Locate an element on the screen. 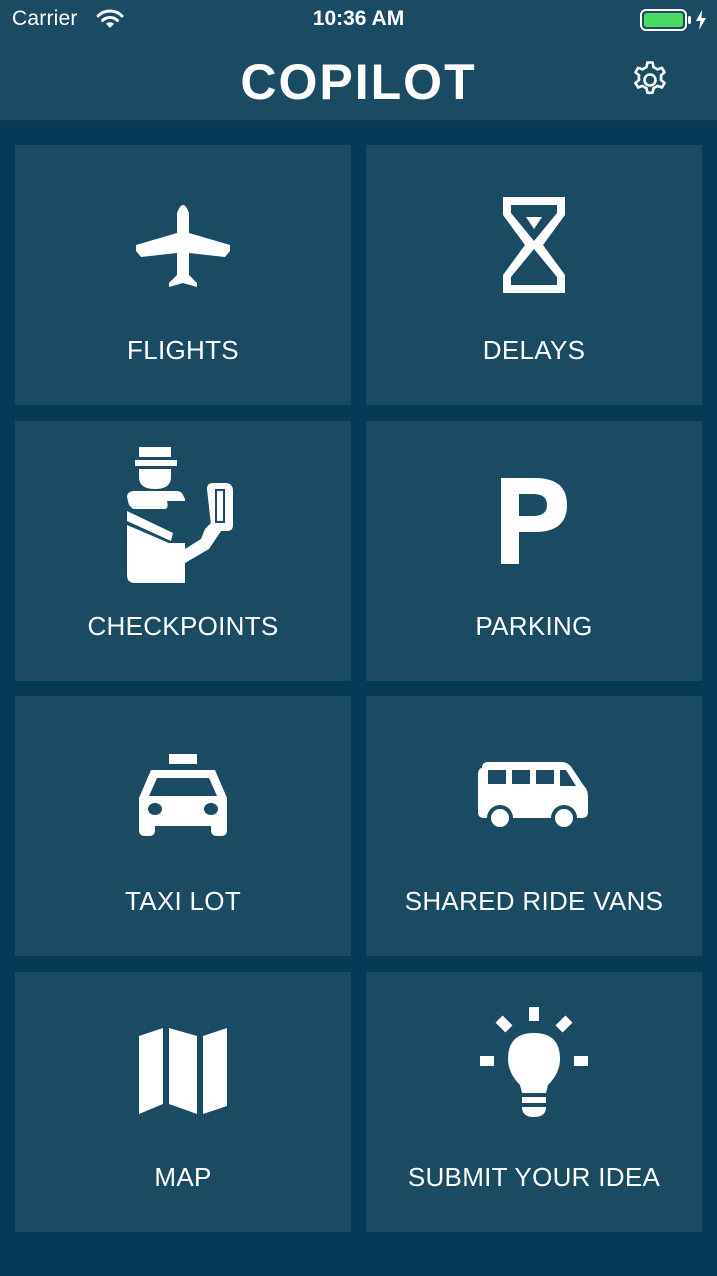 The height and width of the screenshot is (1276, 717). tile-parking: PARKING is located at coordinates (534, 551).